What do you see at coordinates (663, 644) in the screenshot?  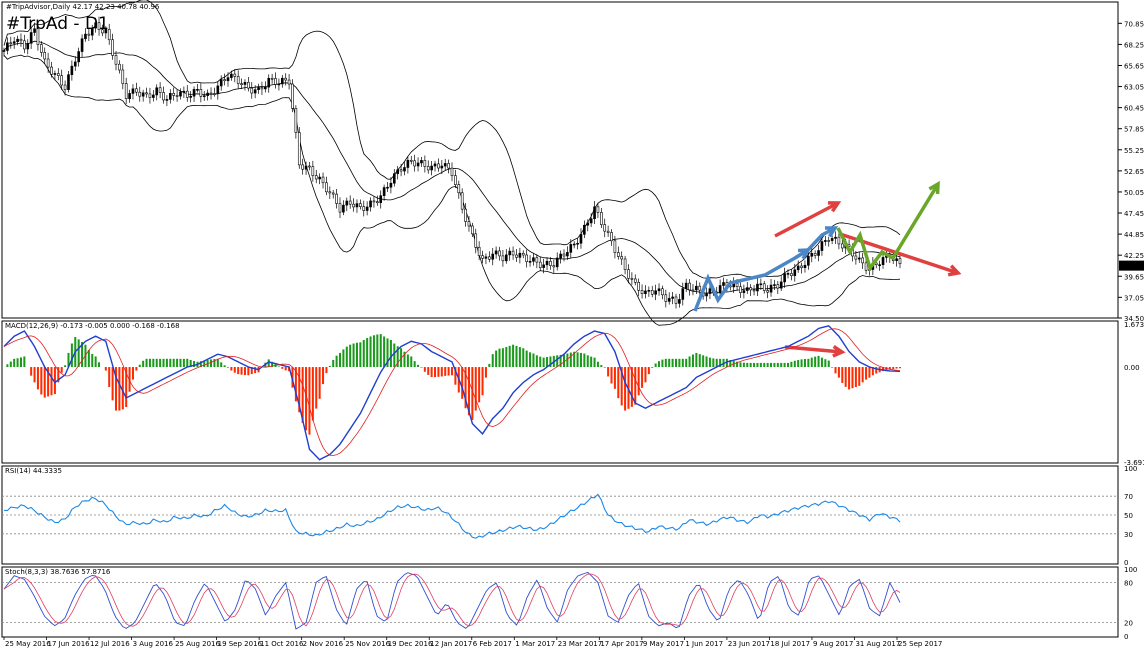 I see `date-axis-label: 9 May 2017` at bounding box center [663, 644].